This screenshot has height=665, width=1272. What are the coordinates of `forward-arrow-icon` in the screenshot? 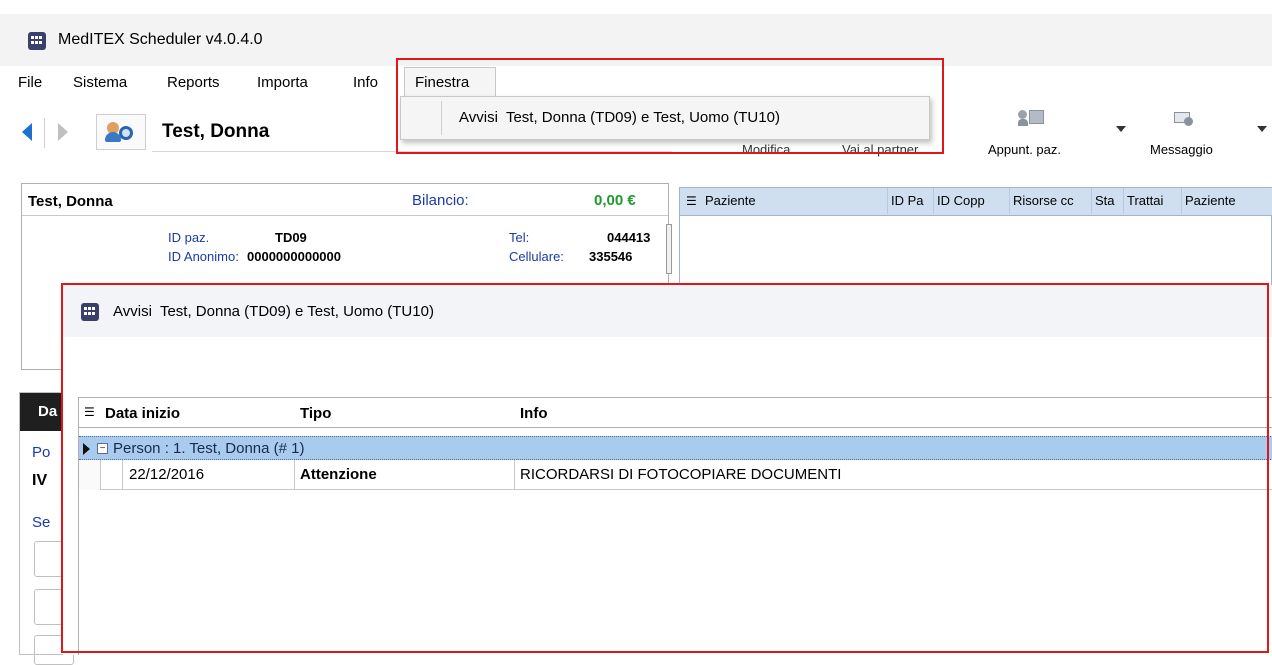 It's located at (63, 132).